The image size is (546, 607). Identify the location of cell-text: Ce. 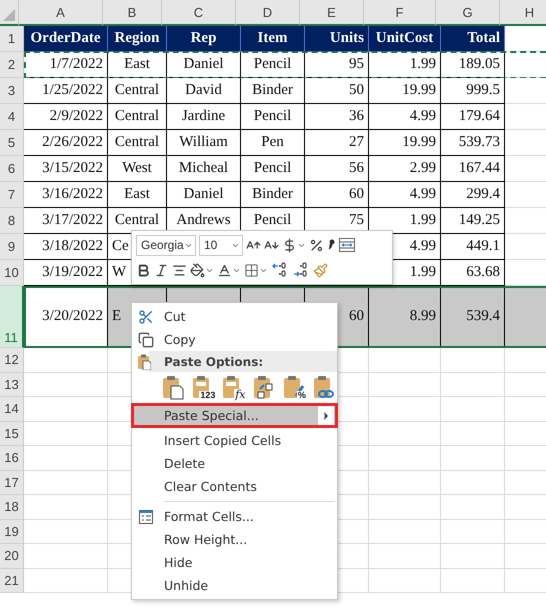
(120, 246).